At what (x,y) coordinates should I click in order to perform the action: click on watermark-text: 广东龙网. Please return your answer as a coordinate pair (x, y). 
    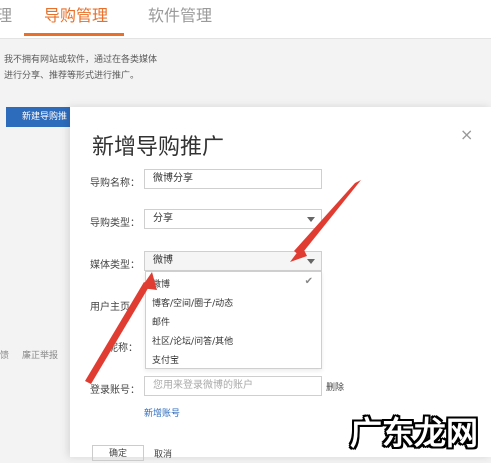
    Looking at the image, I should click on (414, 433).